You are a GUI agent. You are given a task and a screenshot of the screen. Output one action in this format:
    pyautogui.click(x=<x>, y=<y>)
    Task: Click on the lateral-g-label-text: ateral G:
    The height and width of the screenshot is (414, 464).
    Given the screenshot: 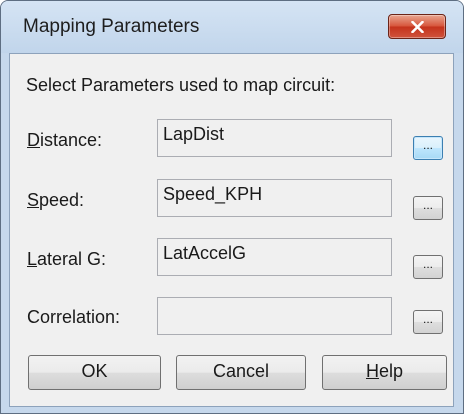 What is the action you would take?
    pyautogui.click(x=72, y=259)
    